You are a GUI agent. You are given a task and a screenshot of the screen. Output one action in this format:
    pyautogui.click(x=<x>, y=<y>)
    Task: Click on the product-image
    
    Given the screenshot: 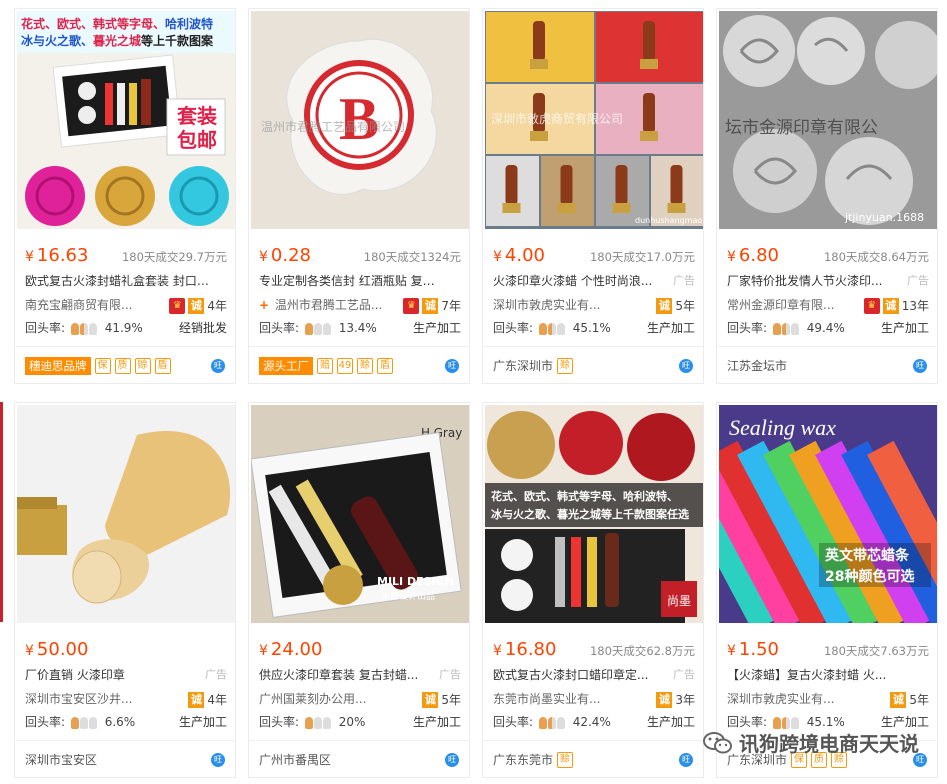 What is the action you would take?
    pyautogui.click(x=126, y=514)
    